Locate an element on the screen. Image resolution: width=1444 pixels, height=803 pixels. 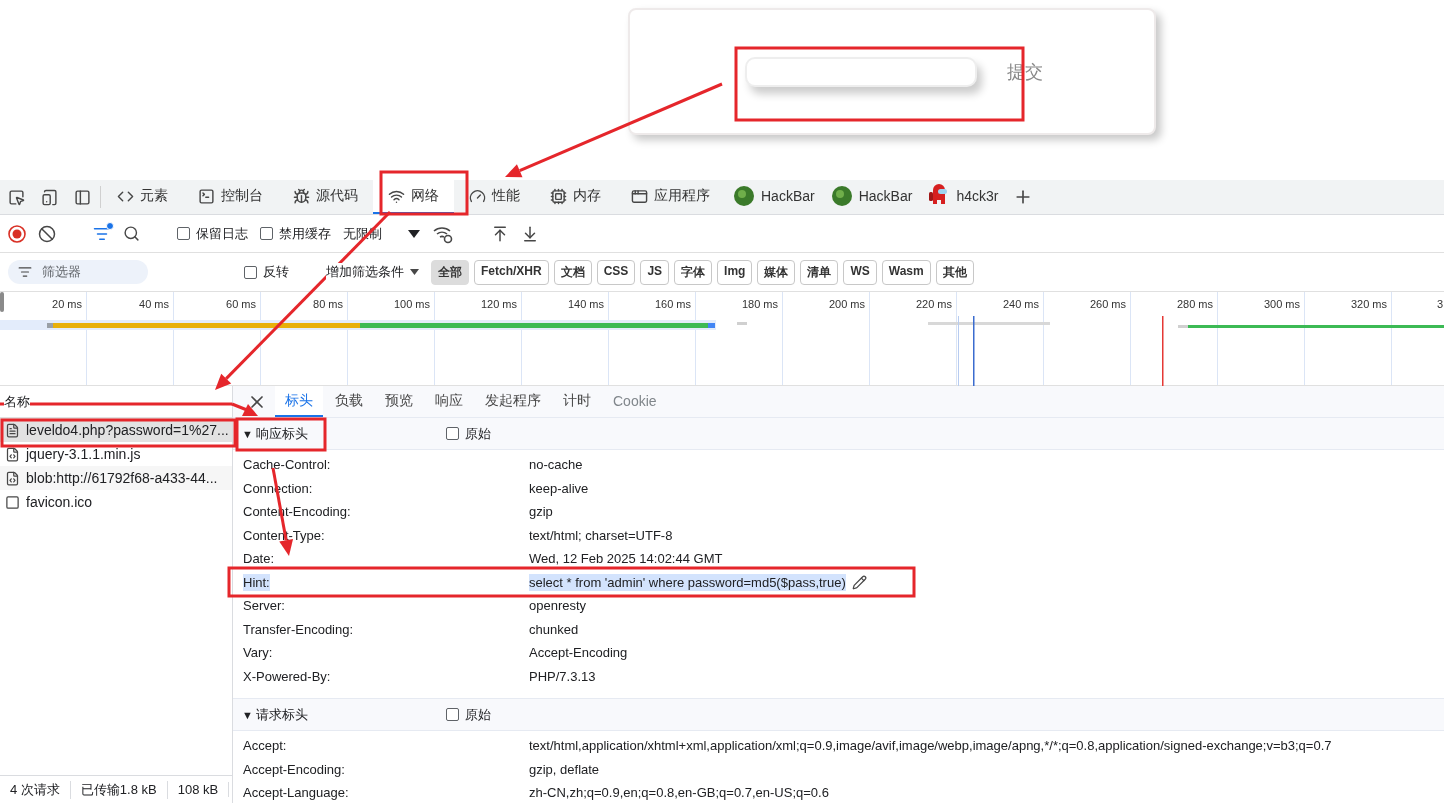
search-icon is located at coordinates (131, 233).